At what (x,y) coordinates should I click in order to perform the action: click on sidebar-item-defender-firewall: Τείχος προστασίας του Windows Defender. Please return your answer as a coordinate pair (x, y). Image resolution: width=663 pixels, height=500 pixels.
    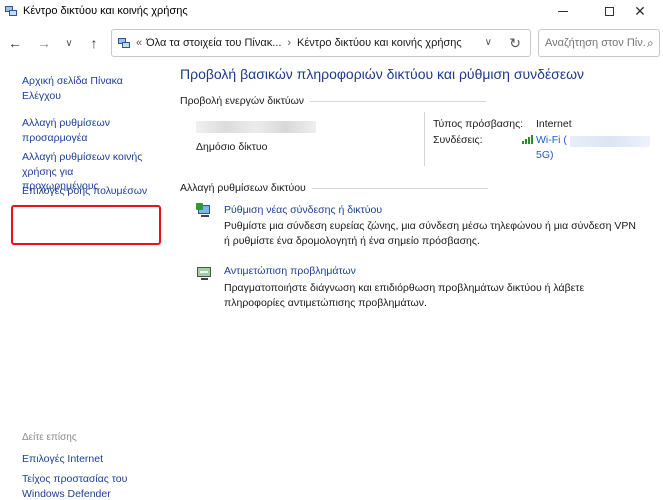
    Looking at the image, I should click on (87, 486).